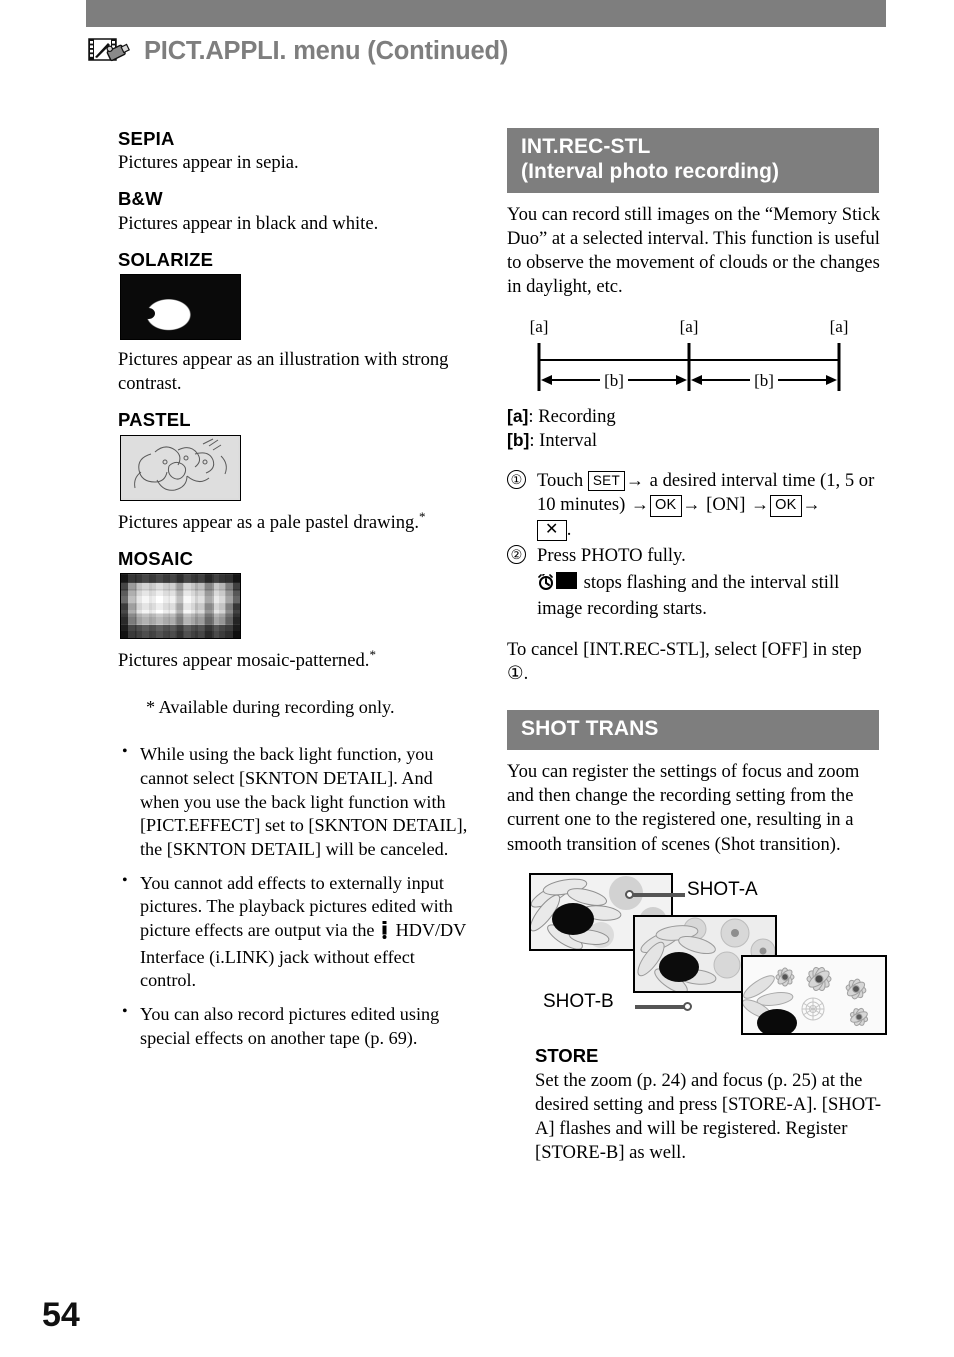 This screenshot has height=1357, width=954. Describe the element at coordinates (248, 223) in the screenshot. I see `effect-caption-bw: Pictures appear in black and white.` at that location.